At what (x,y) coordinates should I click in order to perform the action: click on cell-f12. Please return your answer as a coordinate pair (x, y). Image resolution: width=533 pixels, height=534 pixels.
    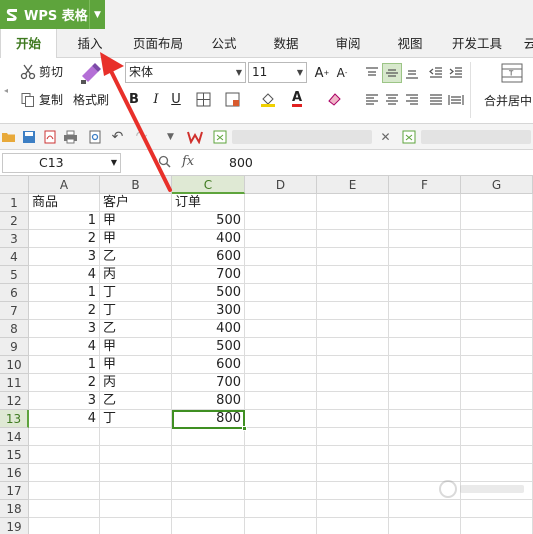
    Looking at the image, I should click on (425, 401).